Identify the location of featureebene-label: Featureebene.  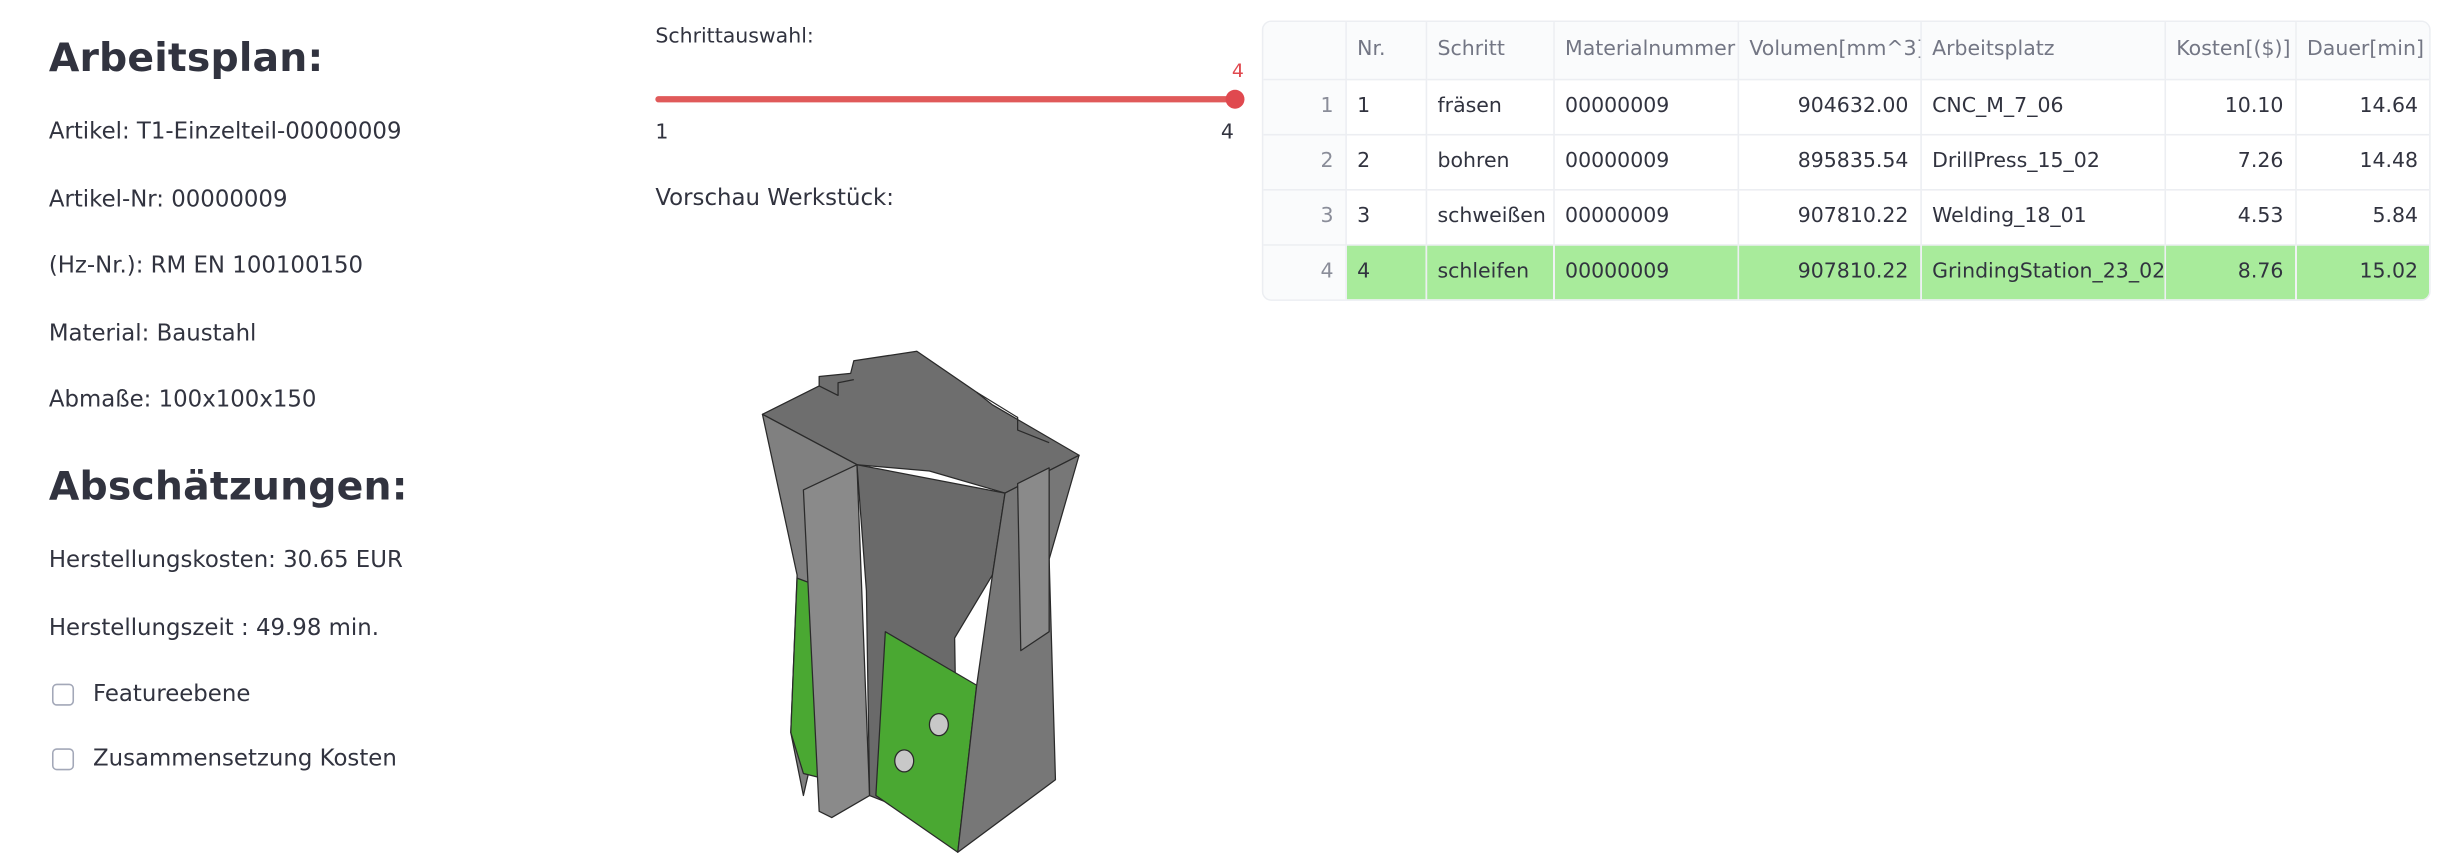
(171, 695).